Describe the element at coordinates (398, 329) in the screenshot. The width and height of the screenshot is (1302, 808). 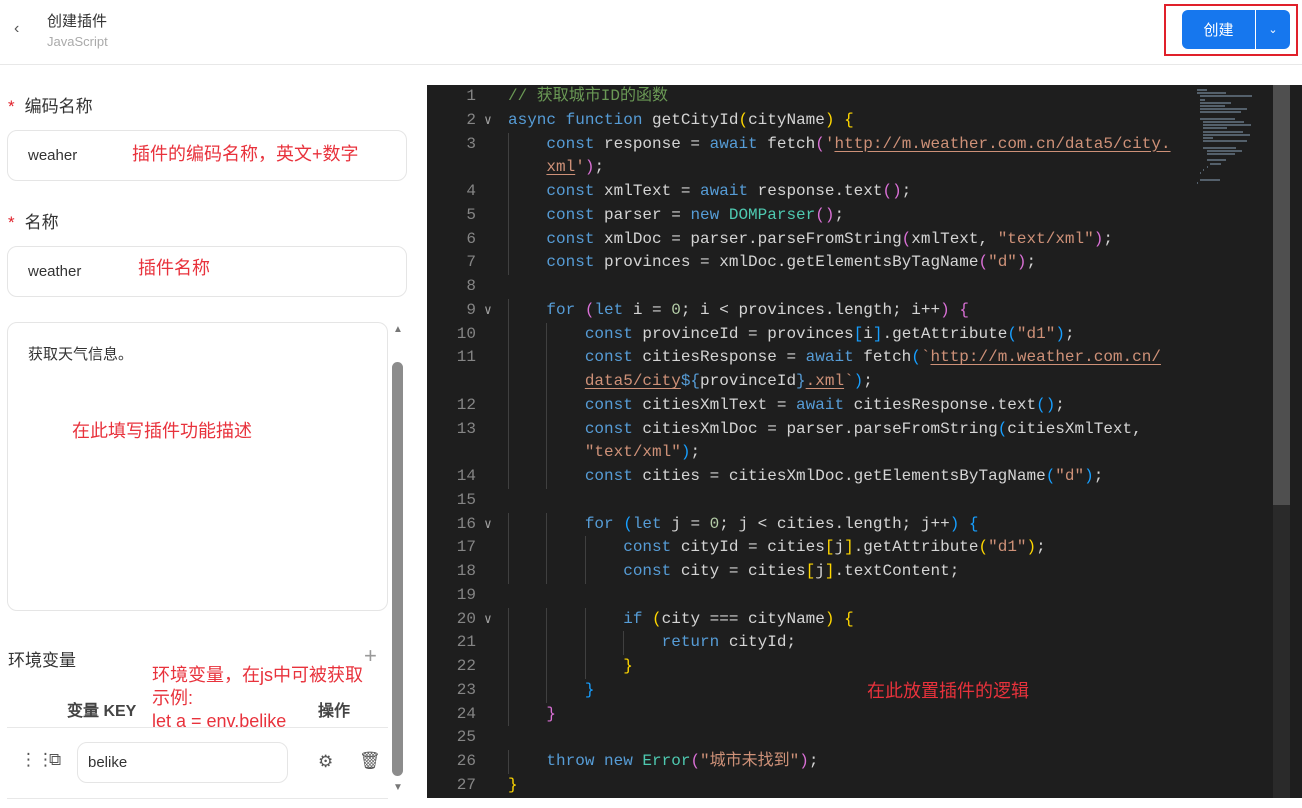
I see `scroll-up-icon: ▲` at that location.